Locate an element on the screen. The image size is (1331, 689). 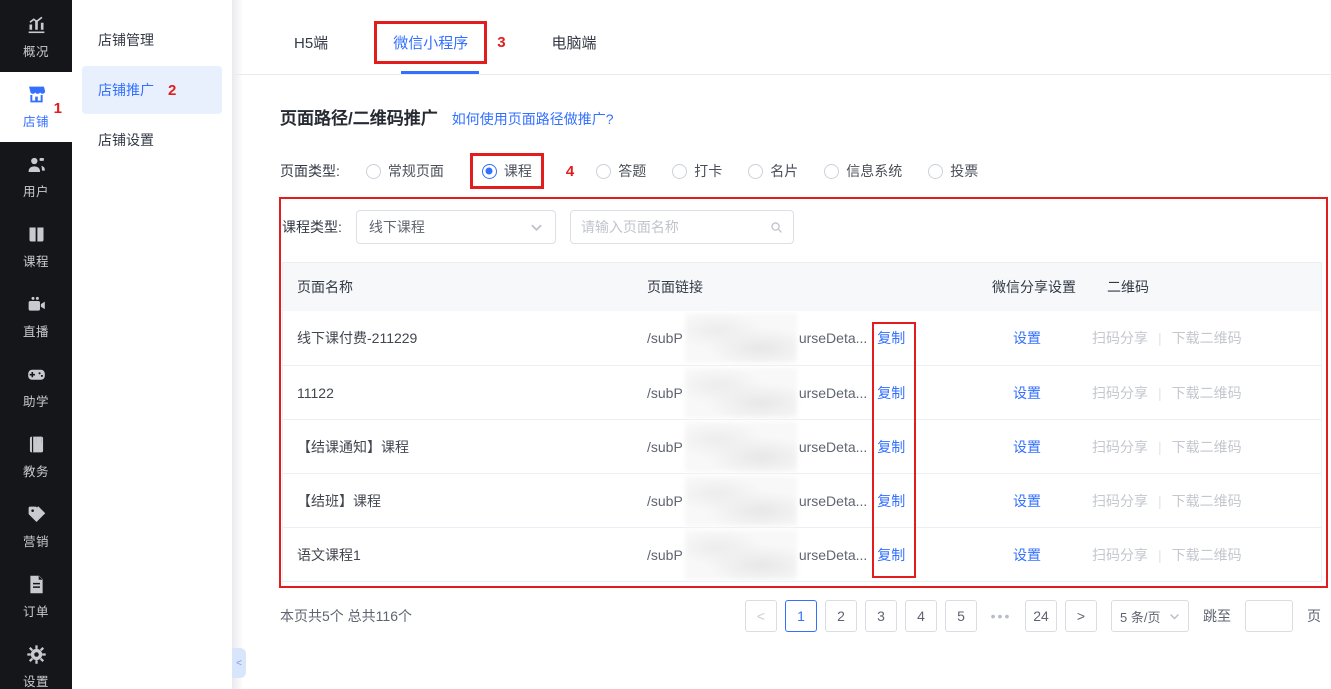
sidebar-item-label: 教务 is located at coordinates (35, 472).